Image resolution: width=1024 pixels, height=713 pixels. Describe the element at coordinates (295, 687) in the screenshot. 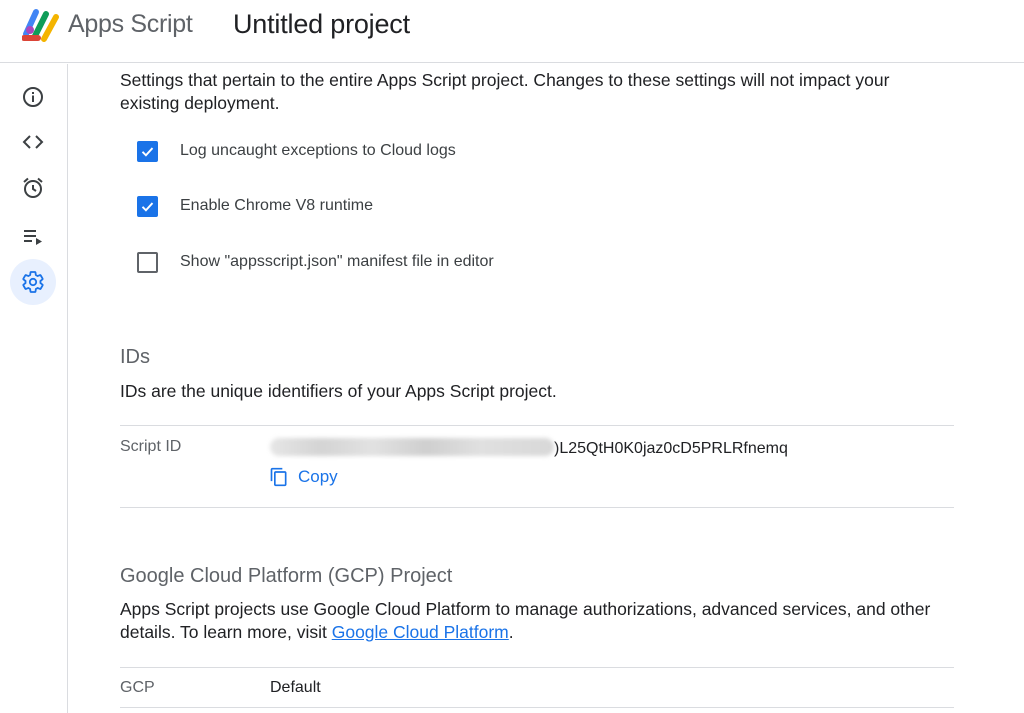

I see `gcp-field-value: Default` at that location.